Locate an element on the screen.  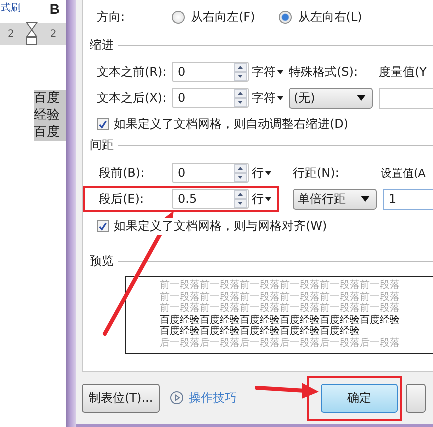
field-label: 段后(E): is located at coordinates (122, 199).